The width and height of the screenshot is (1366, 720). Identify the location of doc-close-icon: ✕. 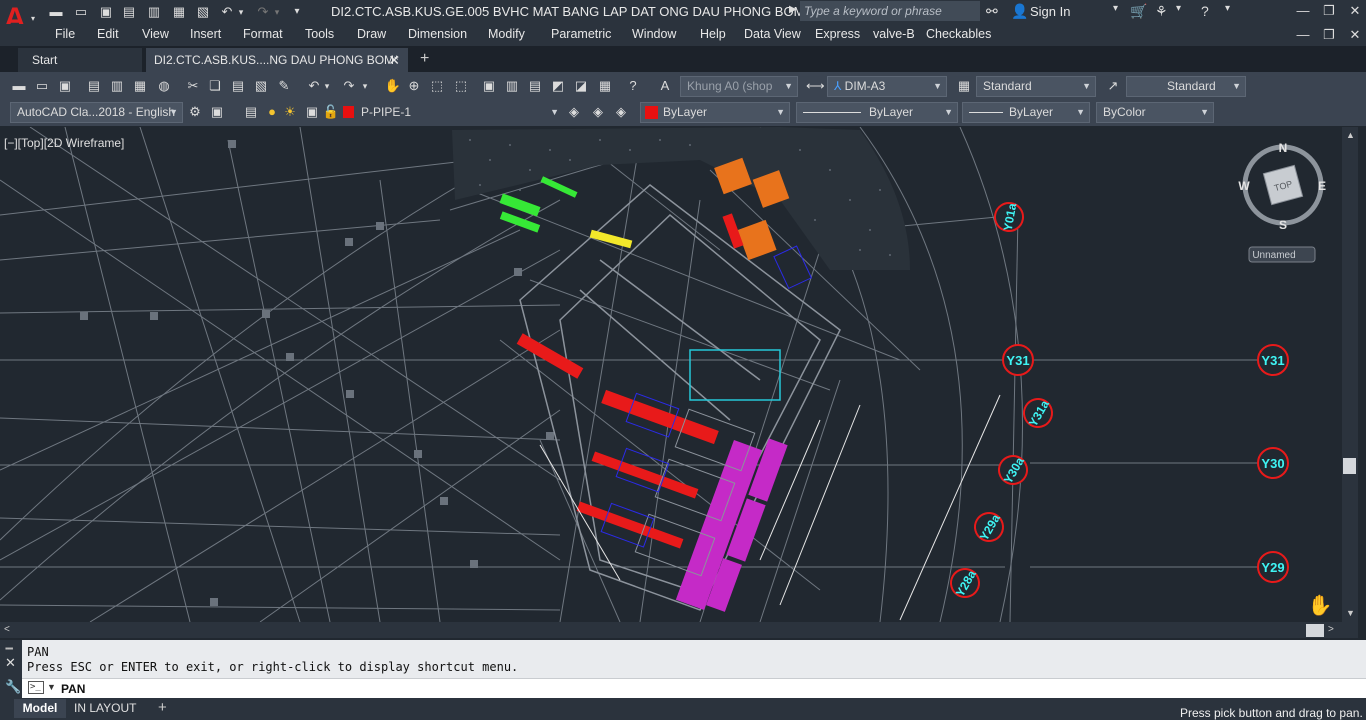
(1354, 36).